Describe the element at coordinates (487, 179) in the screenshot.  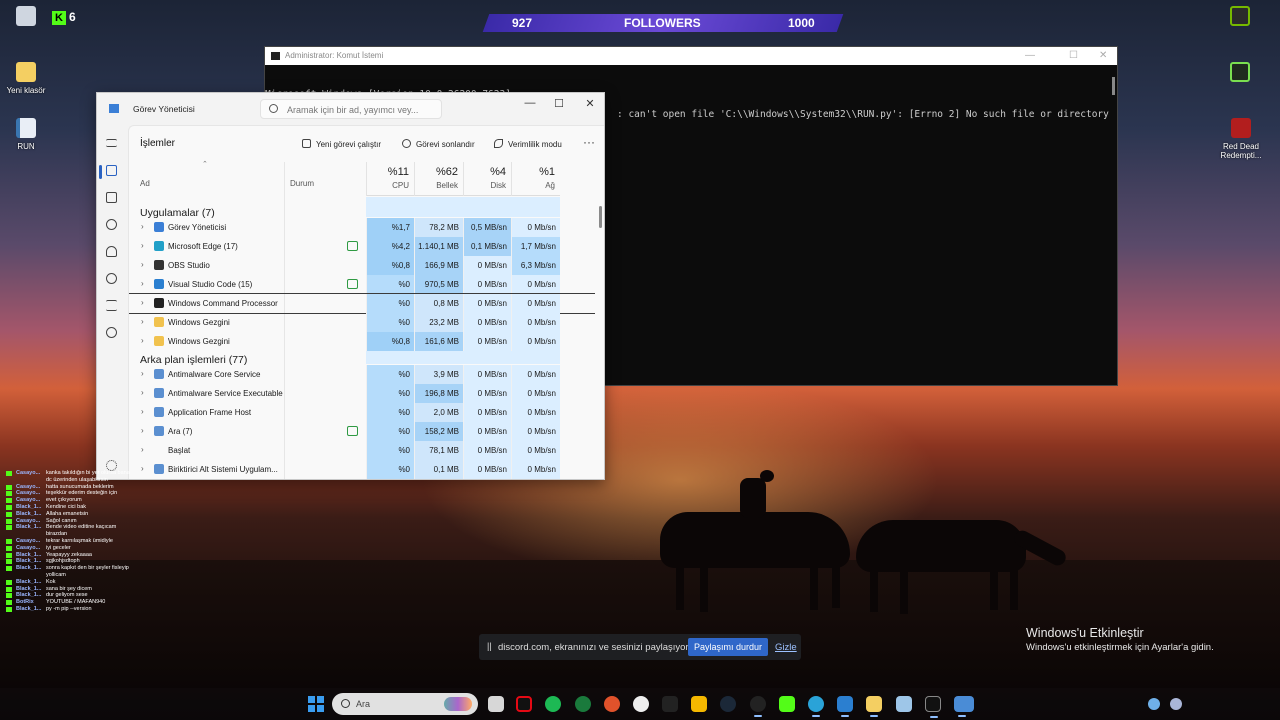
I see `col-header-disk: %4 Disk` at that location.